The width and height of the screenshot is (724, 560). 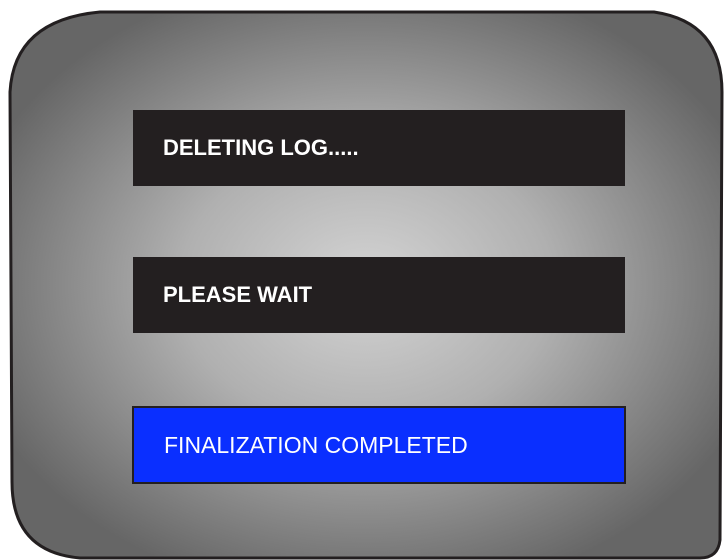 I want to click on finalization-status-text: FINALIZATION COMPLETED, so click(x=316, y=444).